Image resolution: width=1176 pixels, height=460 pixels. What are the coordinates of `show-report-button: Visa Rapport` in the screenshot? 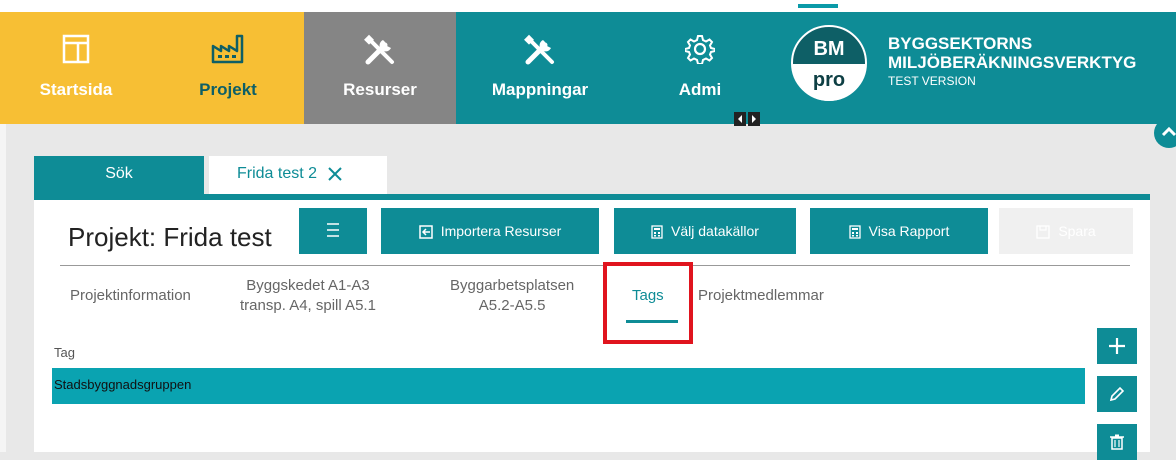 It's located at (899, 231).